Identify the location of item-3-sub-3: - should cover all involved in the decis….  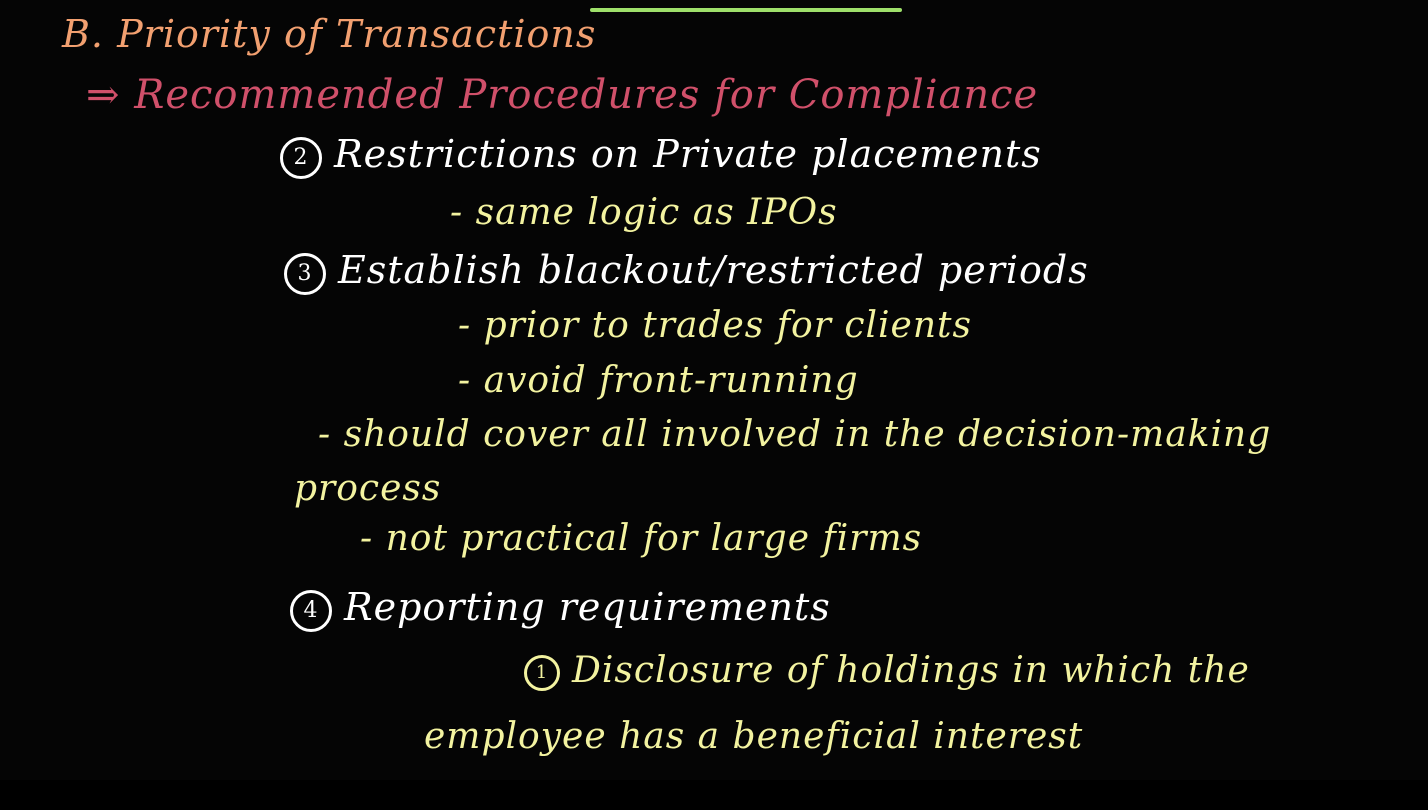
(795, 434).